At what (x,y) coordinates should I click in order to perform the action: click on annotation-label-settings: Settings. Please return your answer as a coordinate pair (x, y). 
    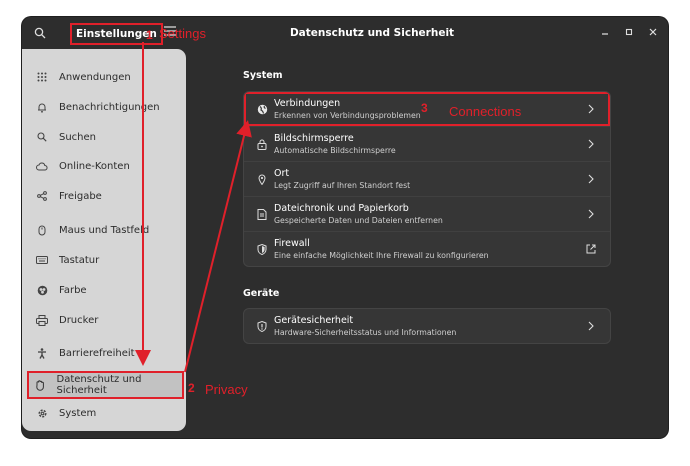
    Looking at the image, I should click on (182, 33).